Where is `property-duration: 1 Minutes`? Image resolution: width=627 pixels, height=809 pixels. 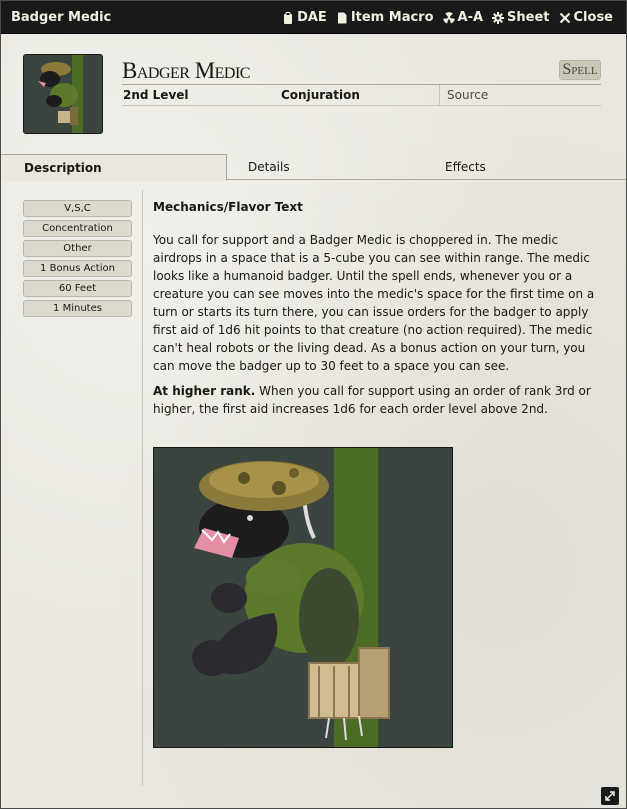
property-duration: 1 Minutes is located at coordinates (77, 308).